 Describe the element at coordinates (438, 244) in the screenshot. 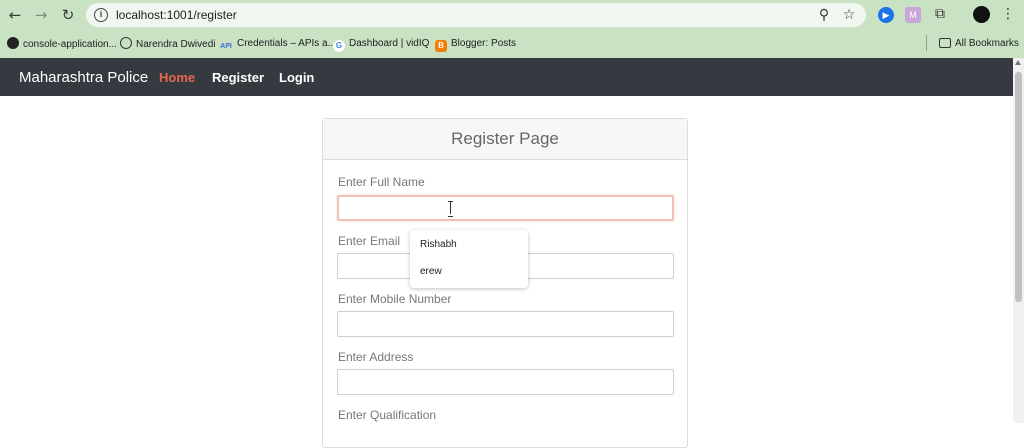

I see `autofill-option: Rishabh` at that location.